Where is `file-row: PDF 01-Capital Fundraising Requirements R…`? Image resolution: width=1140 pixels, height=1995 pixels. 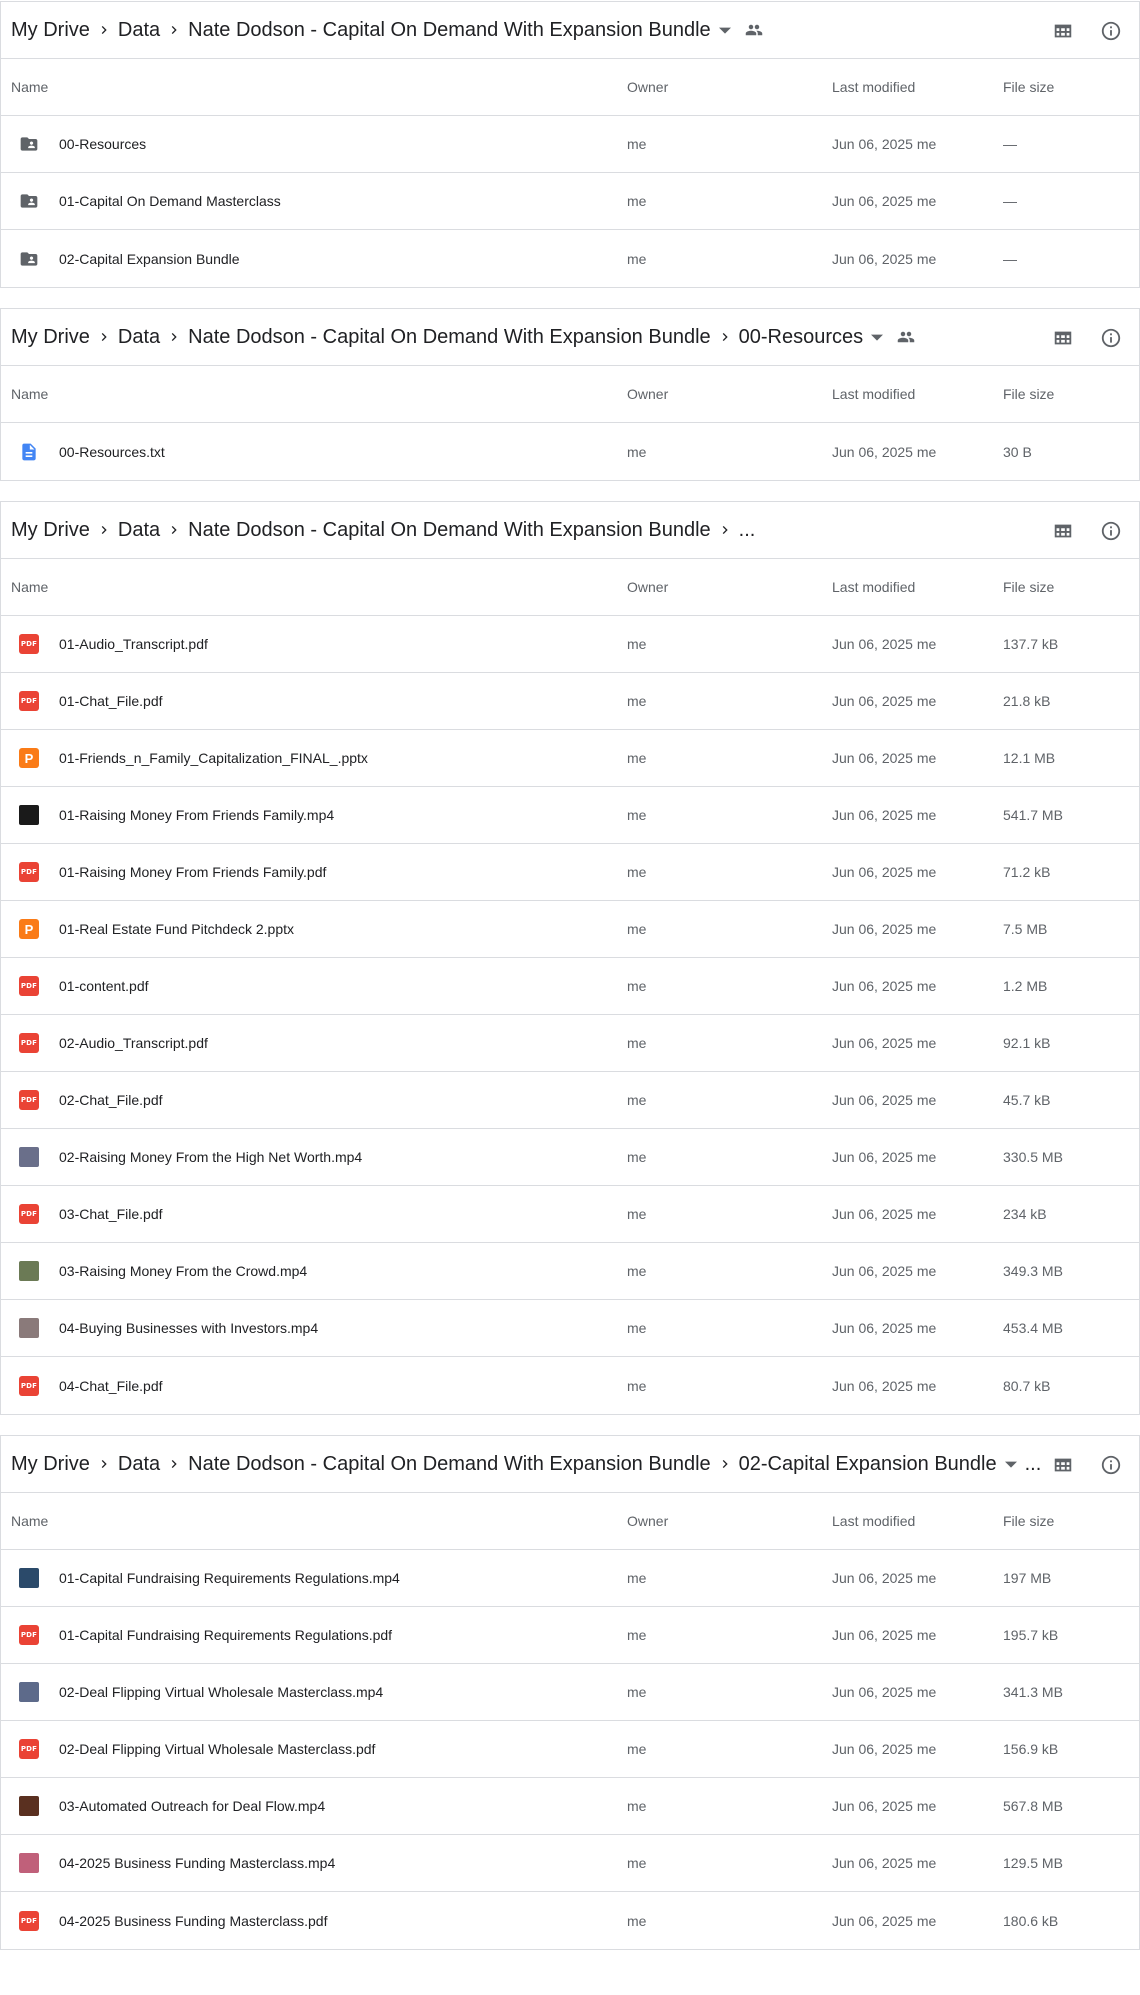
file-row: PDF 01-Capital Fundraising Requirements R… is located at coordinates (570, 1635).